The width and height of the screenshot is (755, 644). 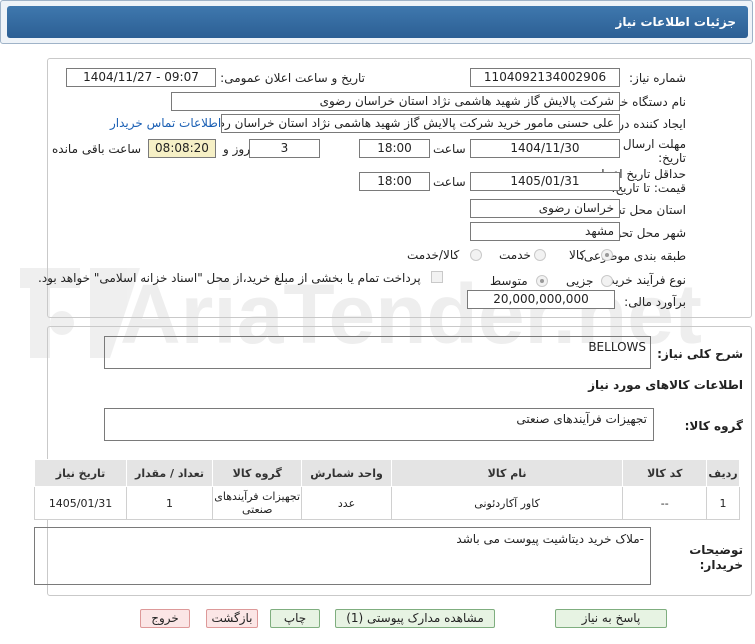 I want to click on category-both-radio, so click(x=476, y=255).